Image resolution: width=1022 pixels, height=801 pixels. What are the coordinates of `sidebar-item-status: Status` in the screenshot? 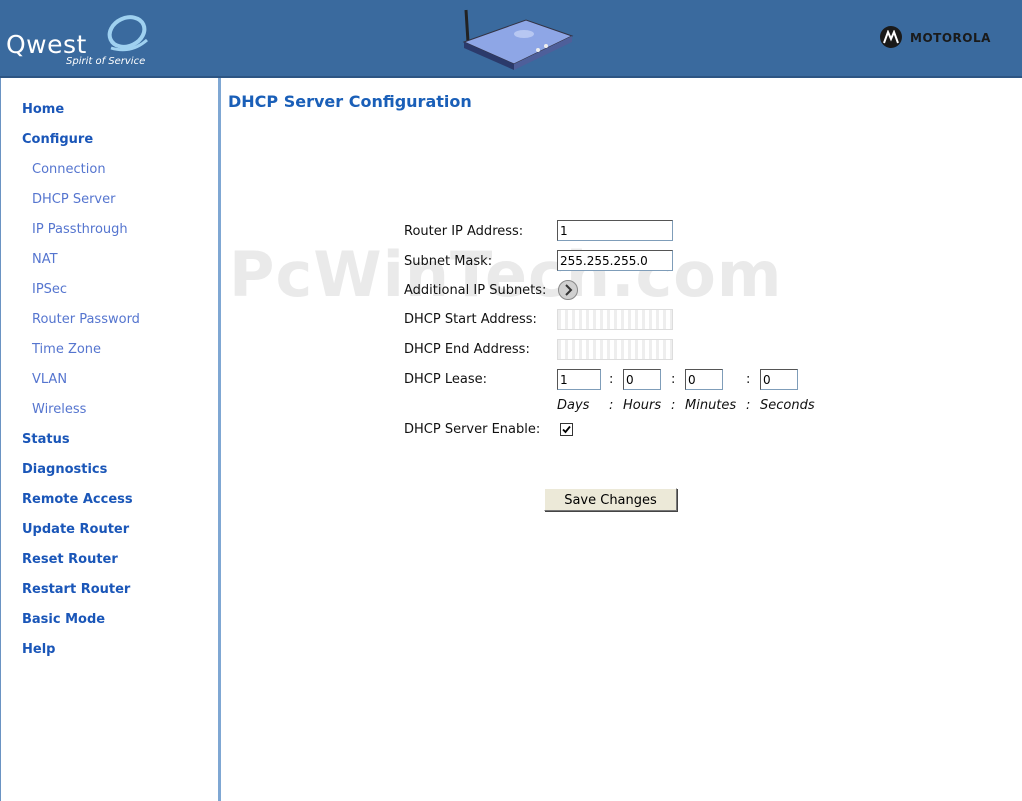 It's located at (46, 439).